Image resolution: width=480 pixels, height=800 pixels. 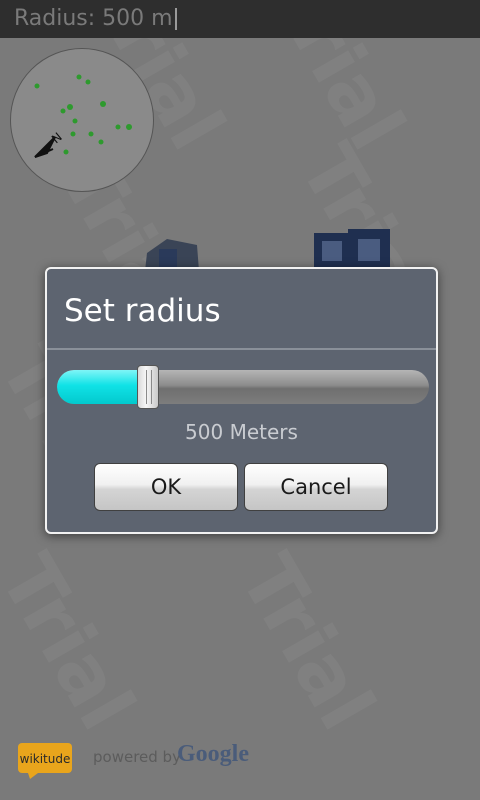 What do you see at coordinates (166, 487) in the screenshot?
I see `ok-button: OK` at bounding box center [166, 487].